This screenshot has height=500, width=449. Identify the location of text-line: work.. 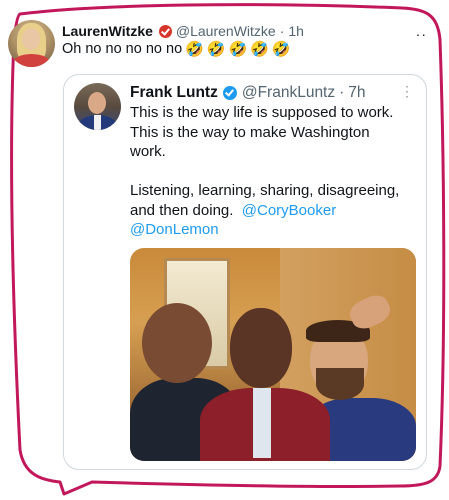
(148, 151).